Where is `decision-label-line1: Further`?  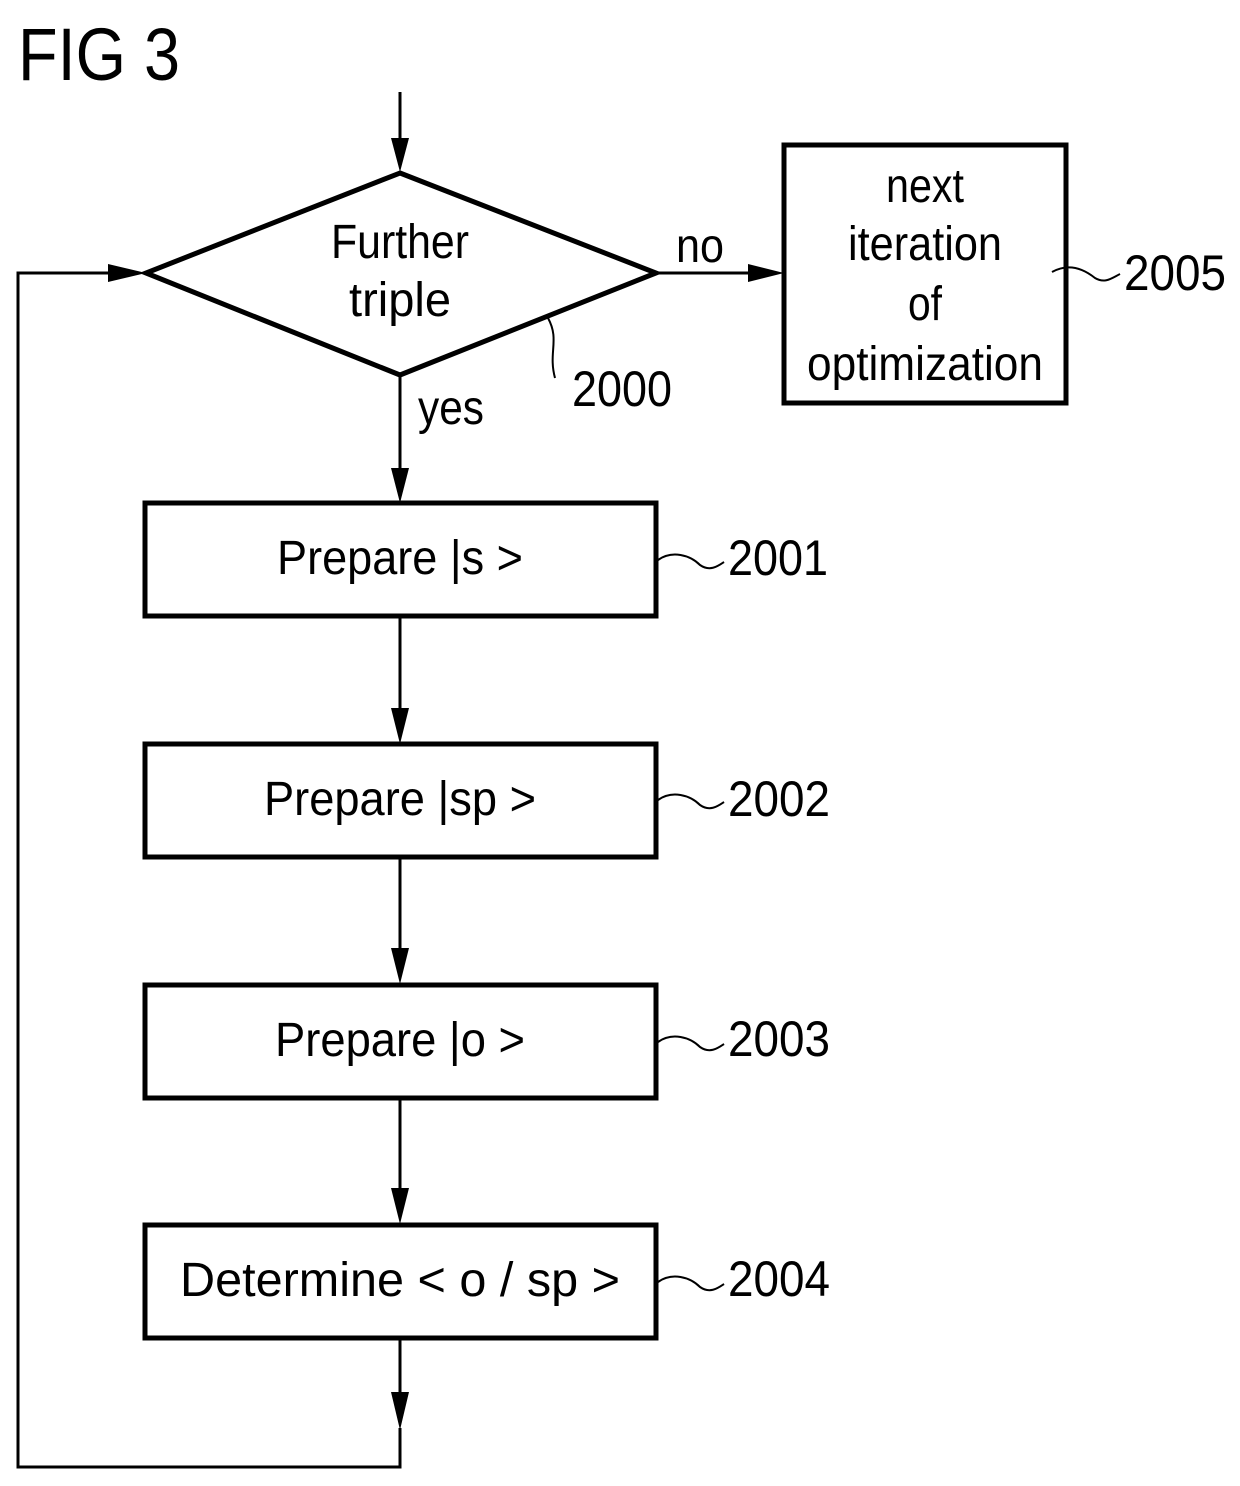 decision-label-line1: Further is located at coordinates (400, 242).